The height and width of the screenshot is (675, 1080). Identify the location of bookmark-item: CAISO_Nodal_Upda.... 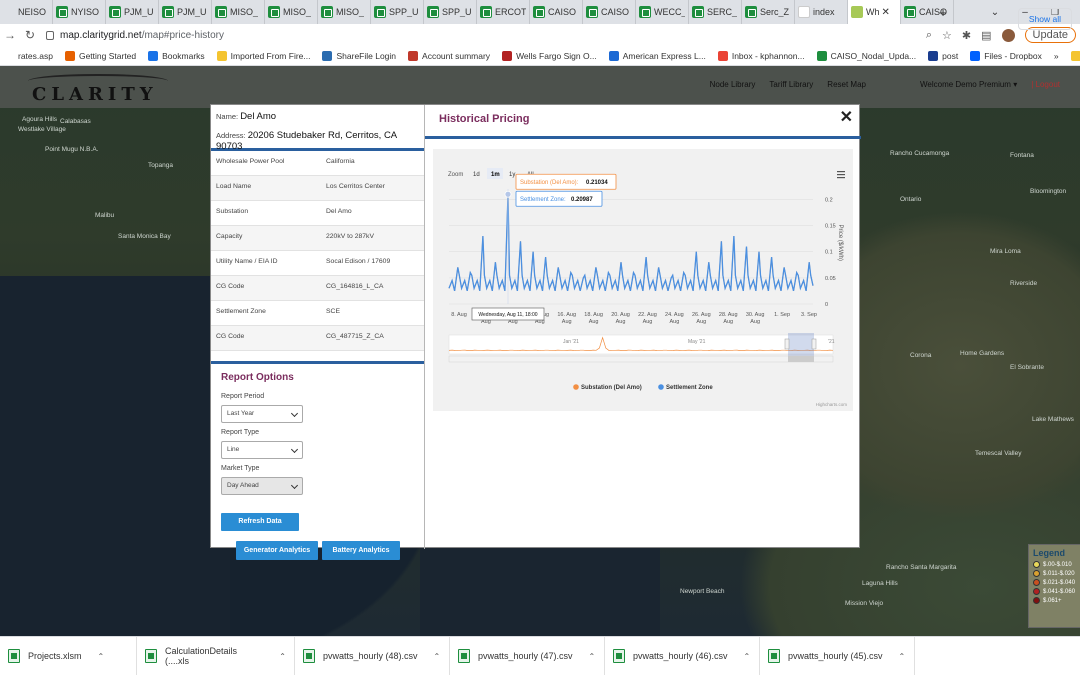
(866, 55).